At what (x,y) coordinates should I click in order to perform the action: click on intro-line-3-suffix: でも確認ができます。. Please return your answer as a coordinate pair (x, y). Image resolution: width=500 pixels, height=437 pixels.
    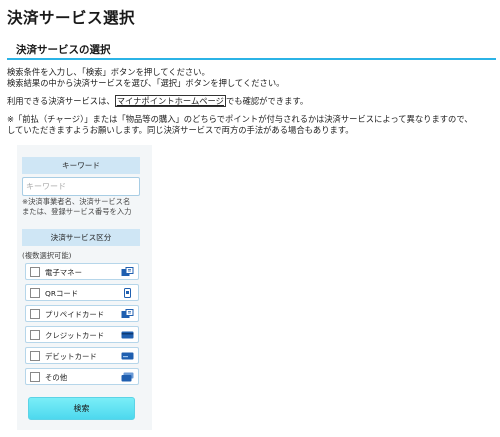
    Looking at the image, I should click on (267, 101).